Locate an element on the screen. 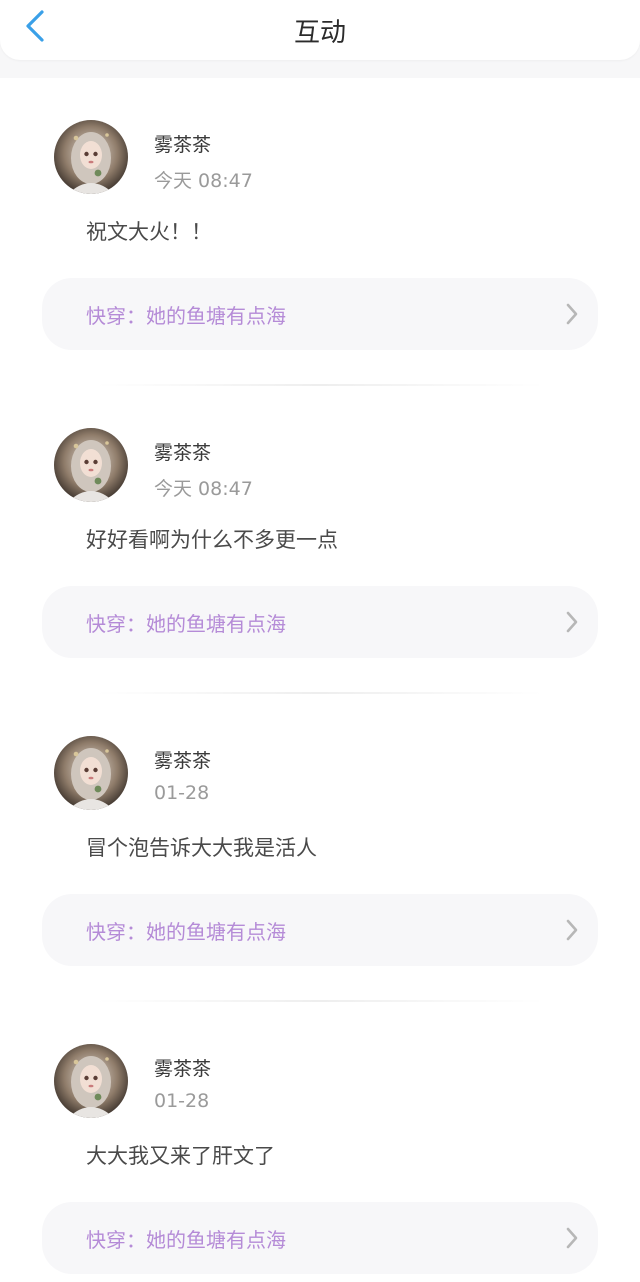 The image size is (640, 1282). comment-text: 冒个泡告诉大大我是活人 is located at coordinates (201, 848).